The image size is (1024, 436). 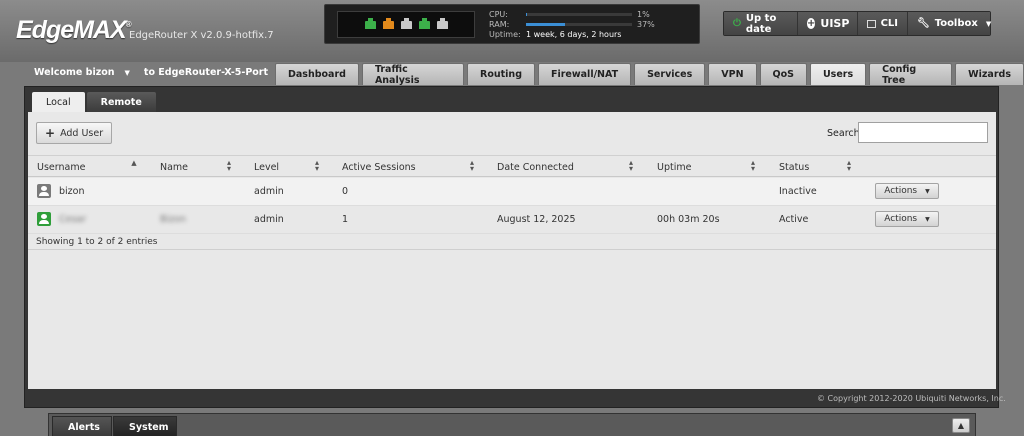 What do you see at coordinates (173, 219) in the screenshot?
I see `cell-name: Bizon` at bounding box center [173, 219].